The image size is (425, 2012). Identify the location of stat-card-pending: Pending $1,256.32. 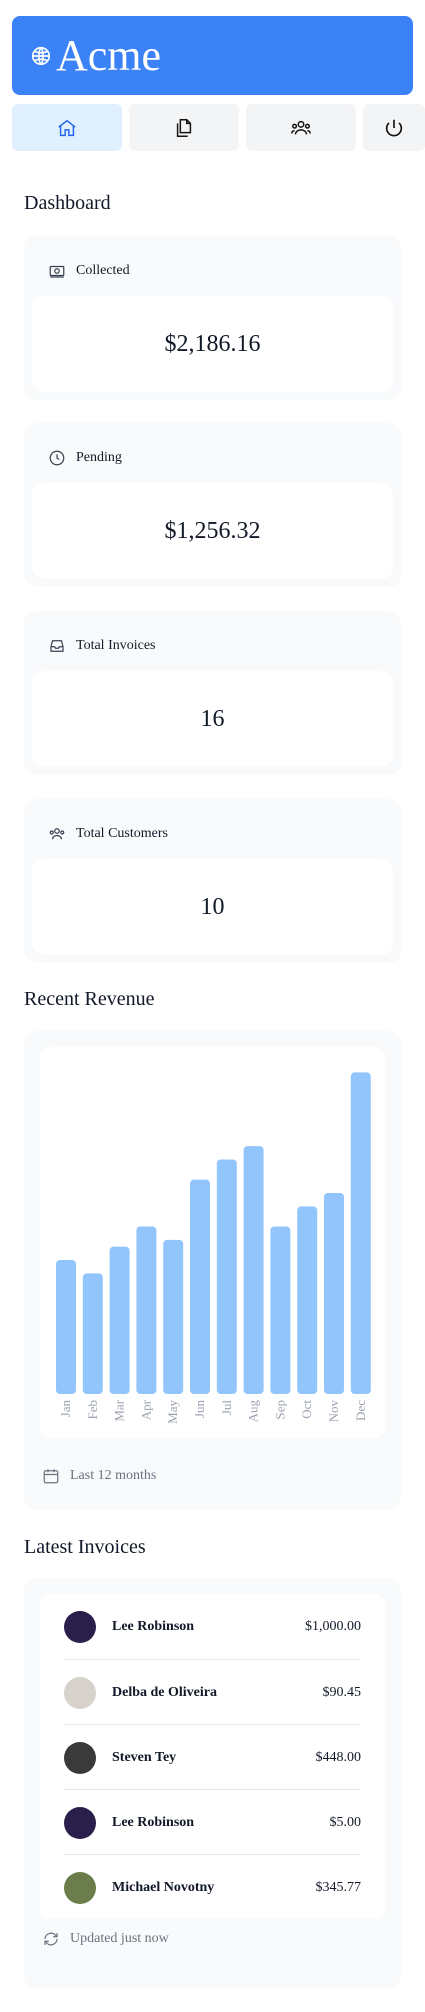
(212, 505).